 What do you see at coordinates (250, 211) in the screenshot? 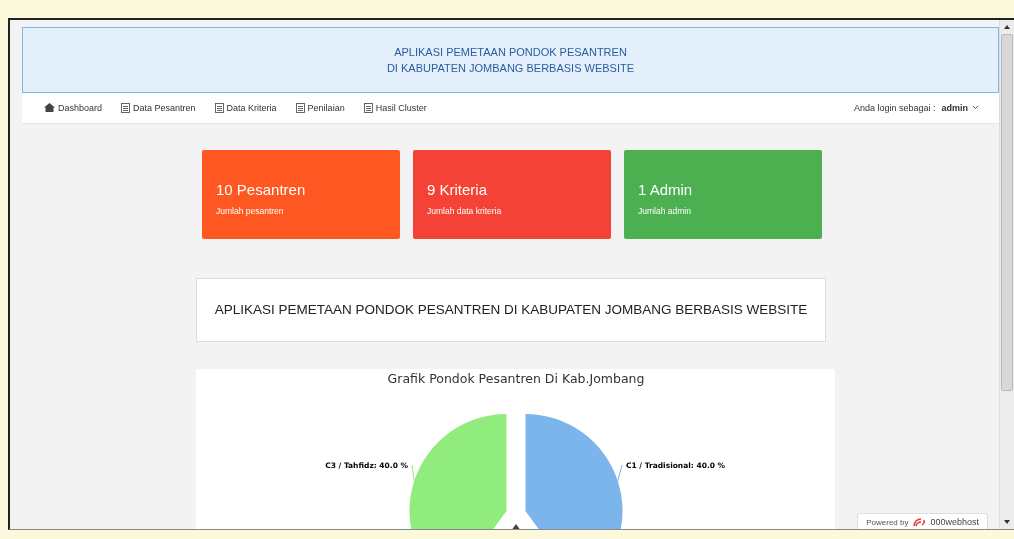
I see `card-subtitle: Jumlah pesantren` at bounding box center [250, 211].